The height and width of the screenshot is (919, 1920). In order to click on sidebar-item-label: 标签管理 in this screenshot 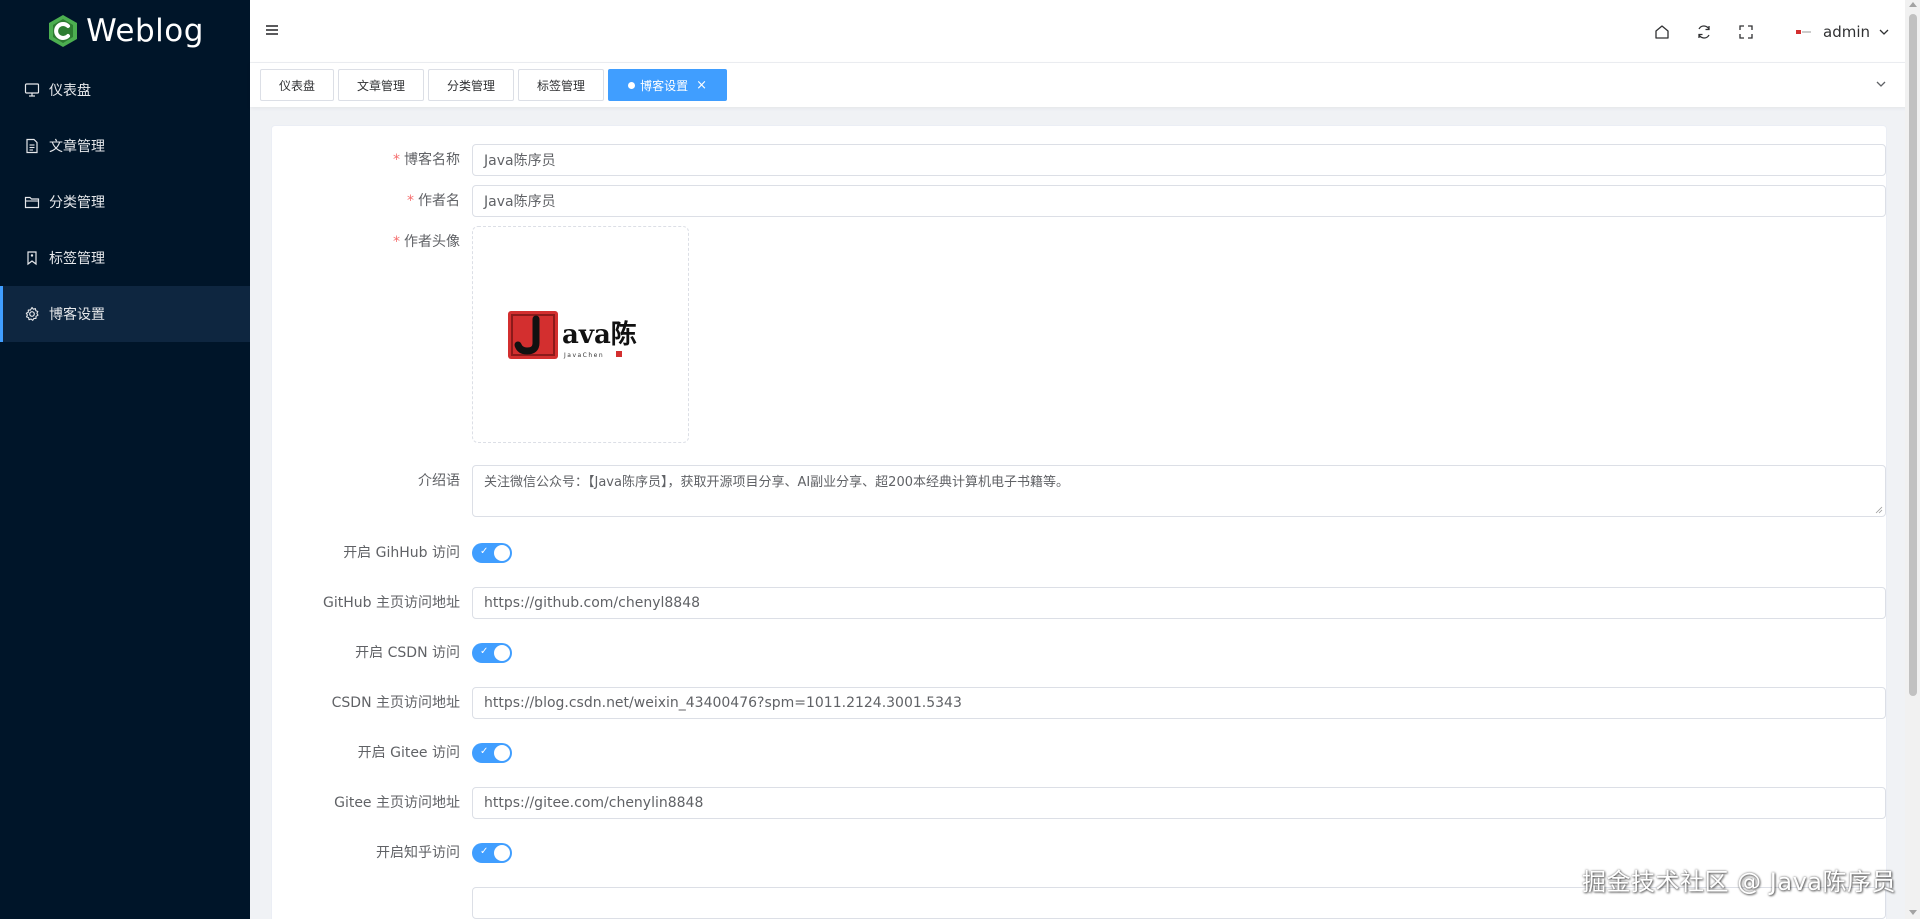, I will do `click(77, 259)`.